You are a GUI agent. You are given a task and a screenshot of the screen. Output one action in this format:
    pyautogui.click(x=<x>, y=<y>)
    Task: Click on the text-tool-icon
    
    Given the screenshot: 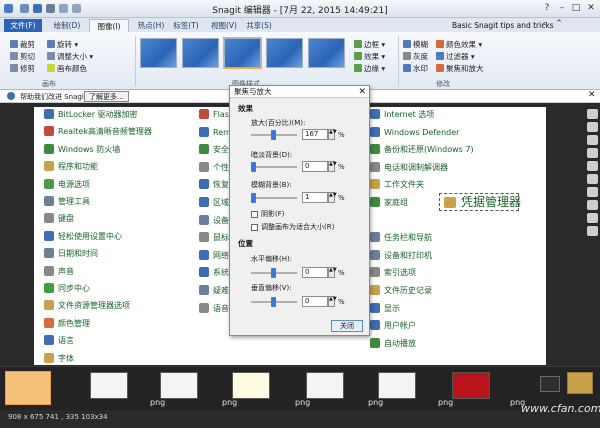 What is the action you would take?
    pyautogui.click(x=592, y=231)
    